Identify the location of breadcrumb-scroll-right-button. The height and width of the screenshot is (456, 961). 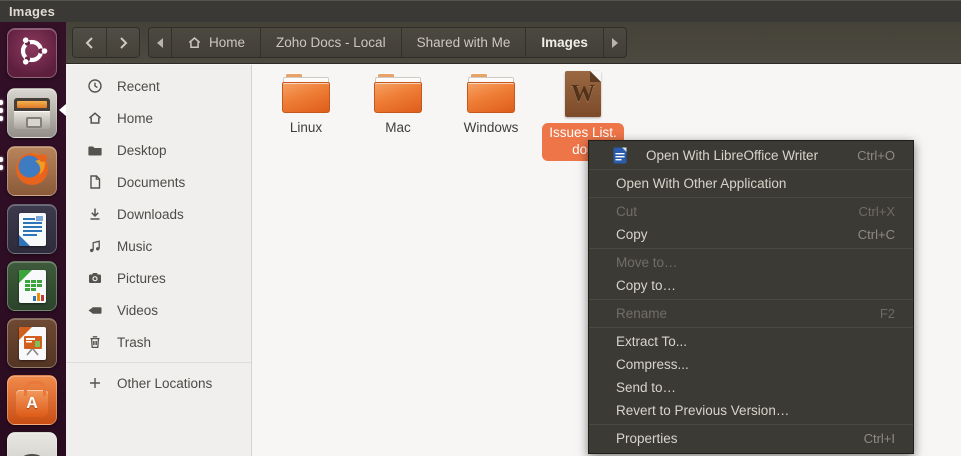
(614, 42).